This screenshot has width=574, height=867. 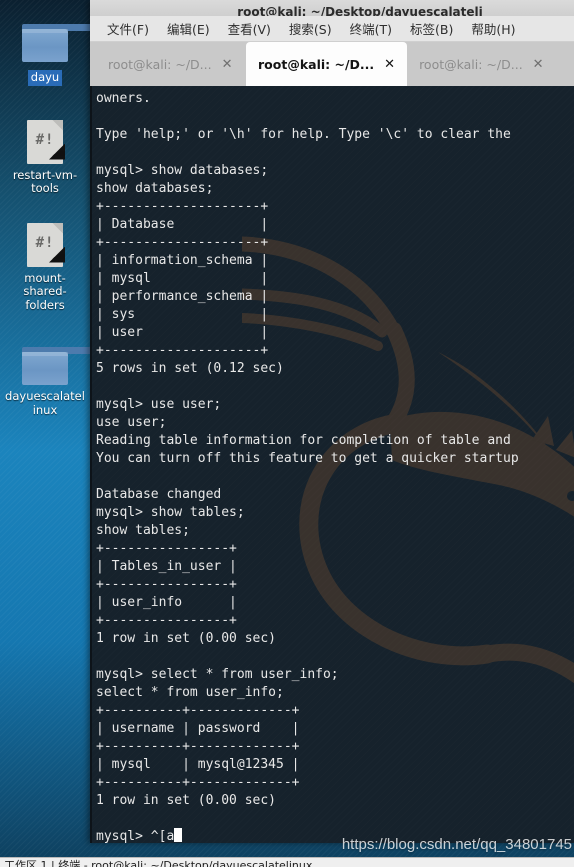 What do you see at coordinates (182, 296) in the screenshot?
I see `terminal-line: | performance_schema |` at bounding box center [182, 296].